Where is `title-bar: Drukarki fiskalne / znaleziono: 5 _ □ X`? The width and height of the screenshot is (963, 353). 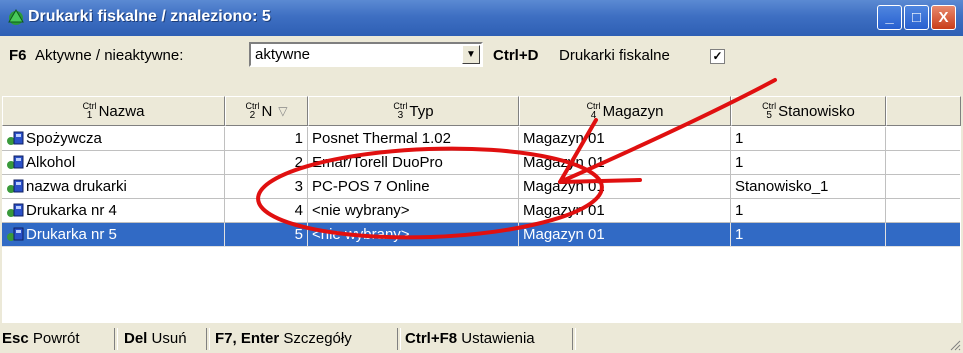
title-bar: Drukarki fiskalne / znaleziono: 5 _ □ X is located at coordinates (481, 18).